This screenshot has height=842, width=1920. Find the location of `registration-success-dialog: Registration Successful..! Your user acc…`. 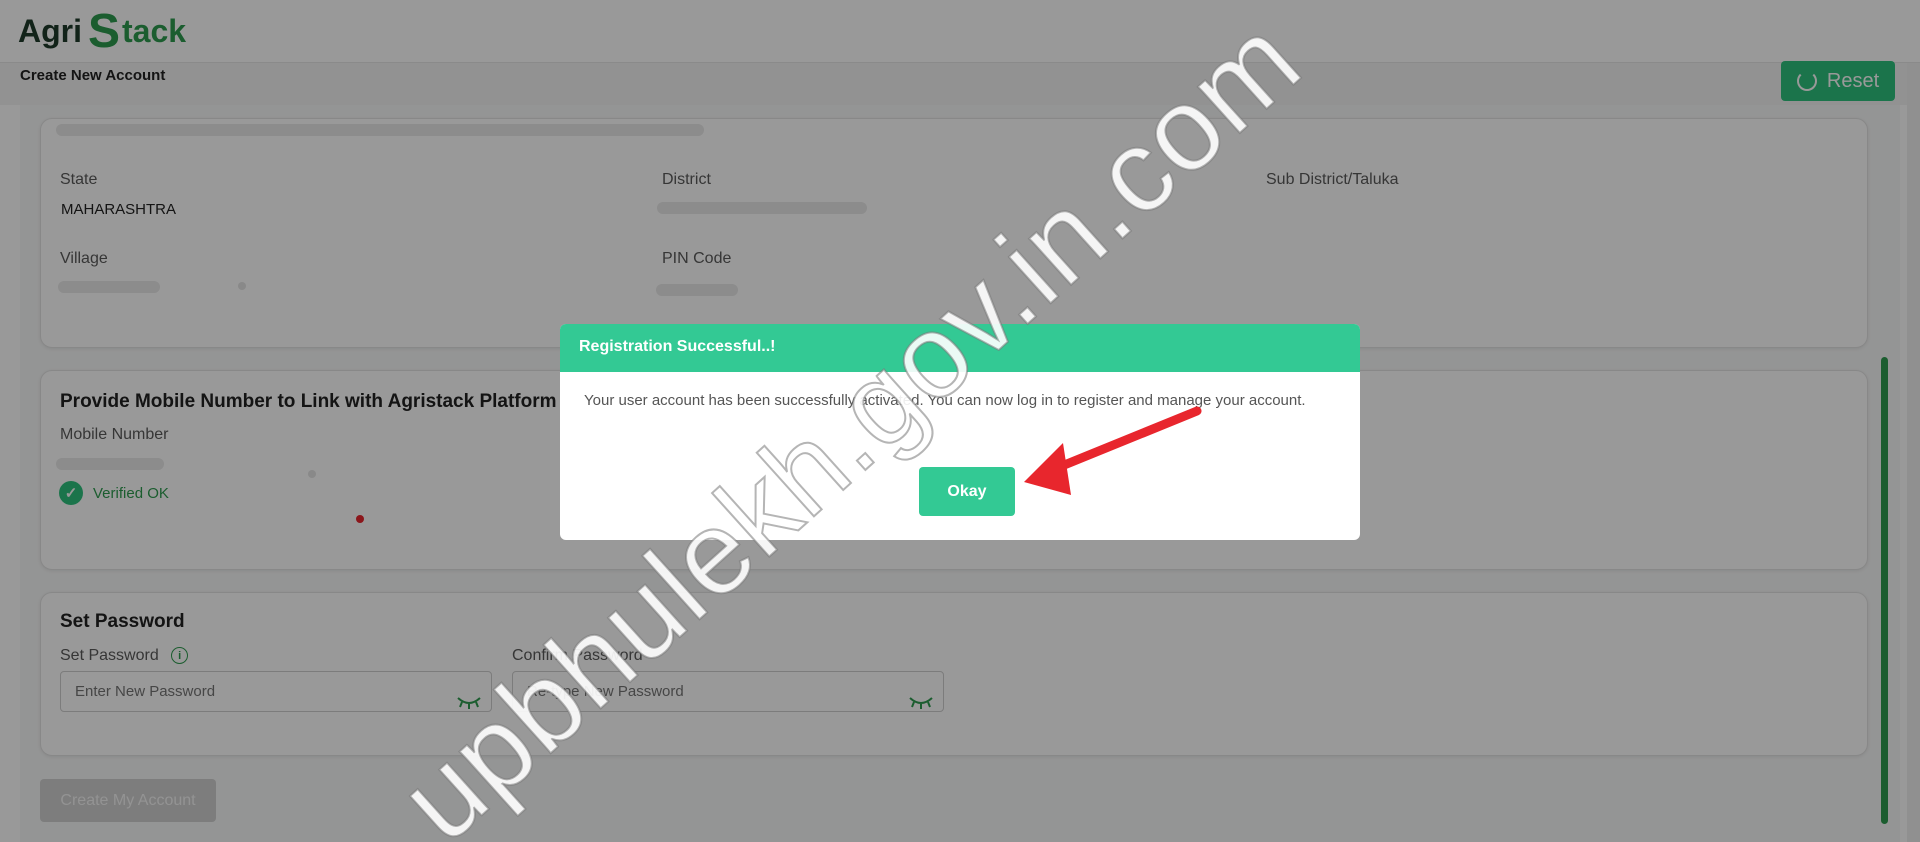

registration-success-dialog: Registration Successful..! Your user acc… is located at coordinates (960, 432).